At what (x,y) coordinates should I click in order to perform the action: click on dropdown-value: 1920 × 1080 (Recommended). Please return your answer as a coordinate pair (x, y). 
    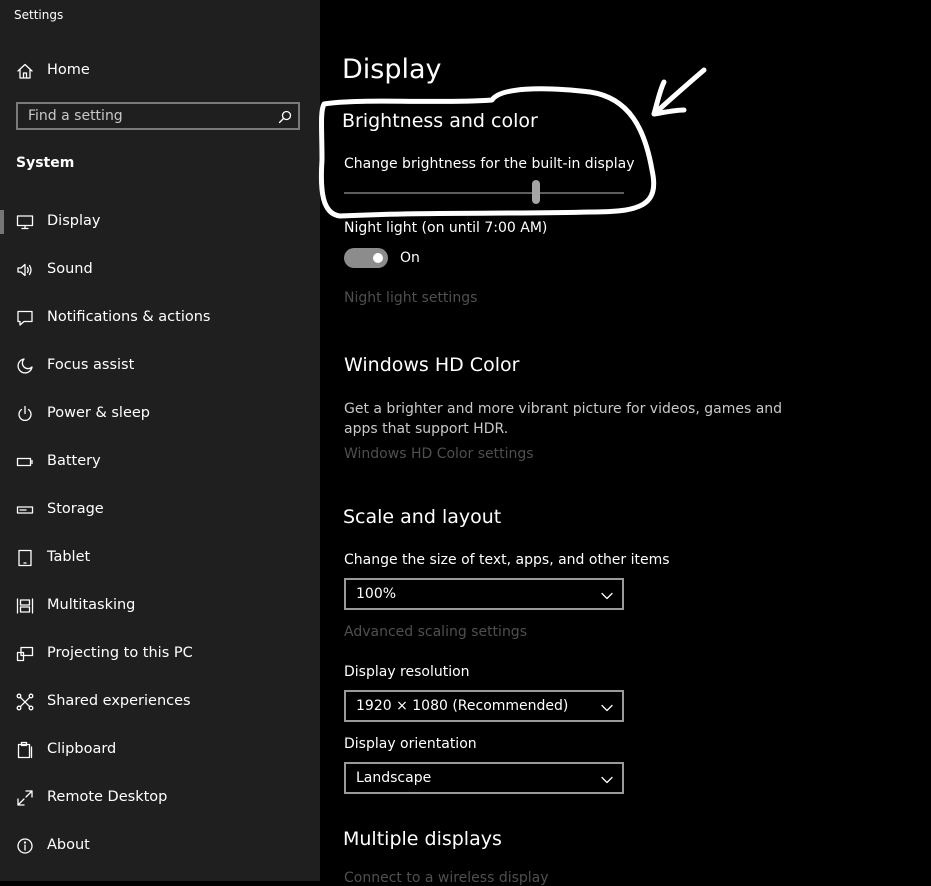
    Looking at the image, I should click on (462, 706).